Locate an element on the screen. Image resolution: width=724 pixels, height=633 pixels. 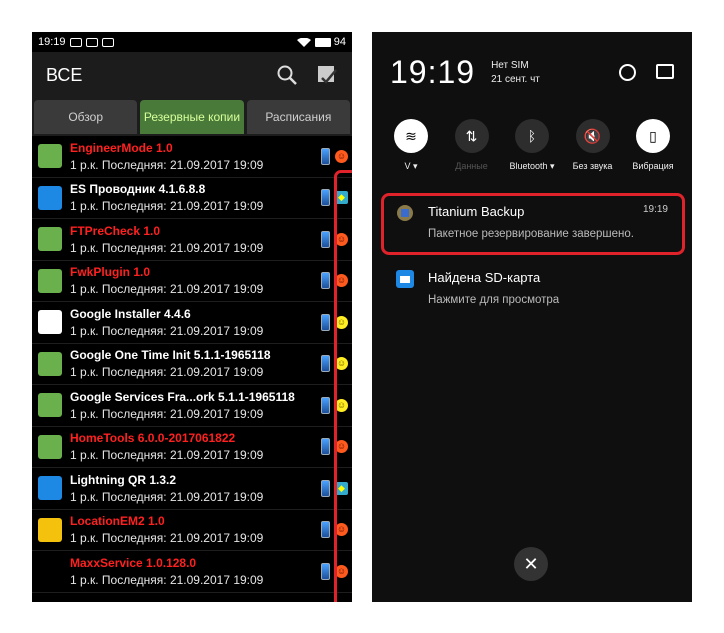
expand-icon is located at coordinates (627, 72).